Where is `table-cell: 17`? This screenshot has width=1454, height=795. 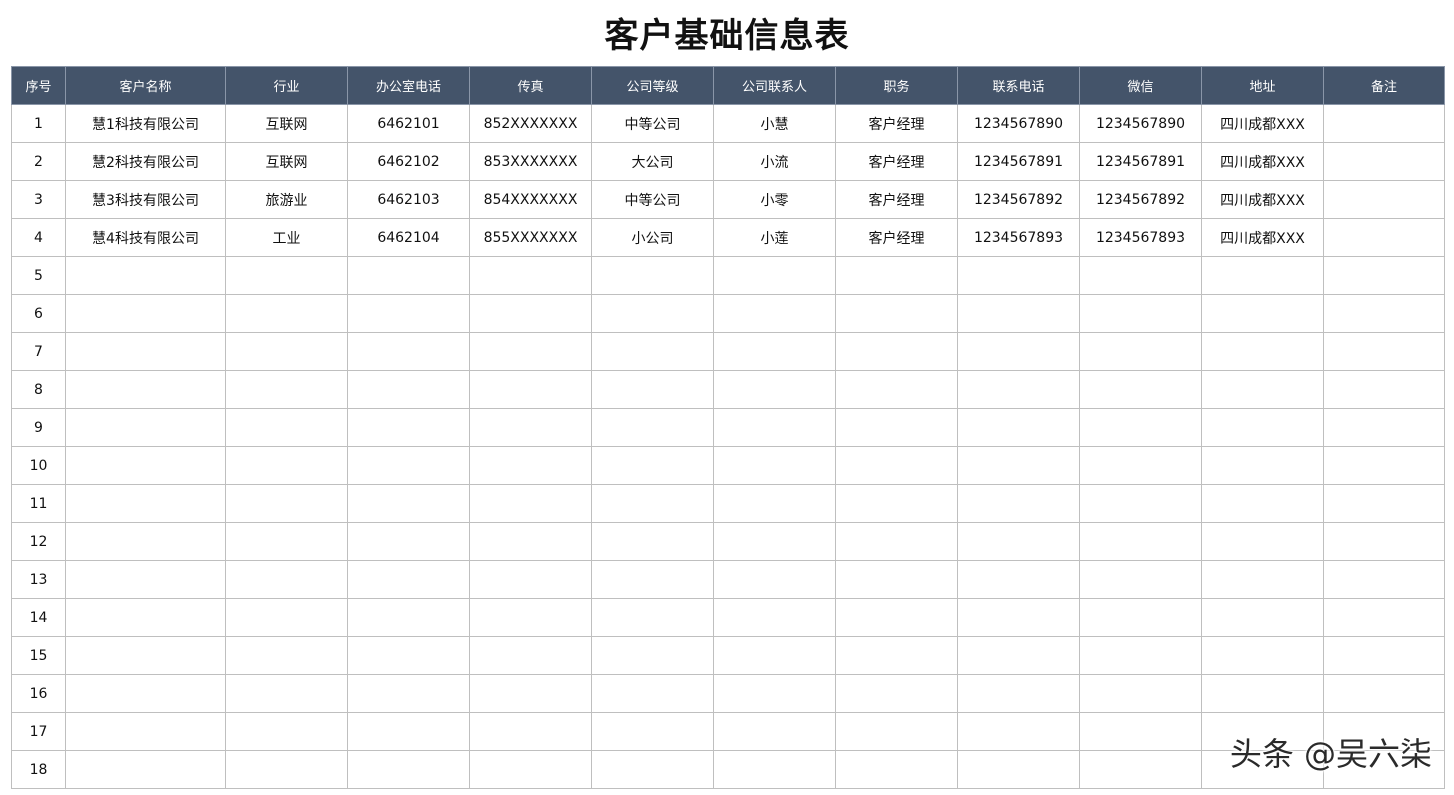 table-cell: 17 is located at coordinates (38, 731).